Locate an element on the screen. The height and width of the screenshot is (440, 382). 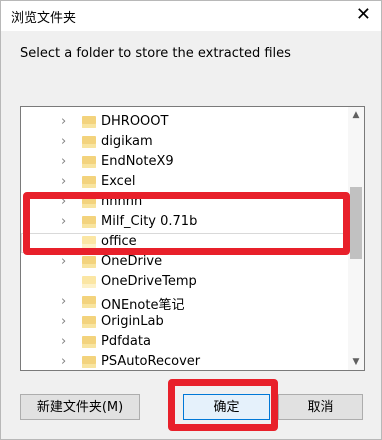
tree-item: › PSAutoRecover is located at coordinates (184, 361).